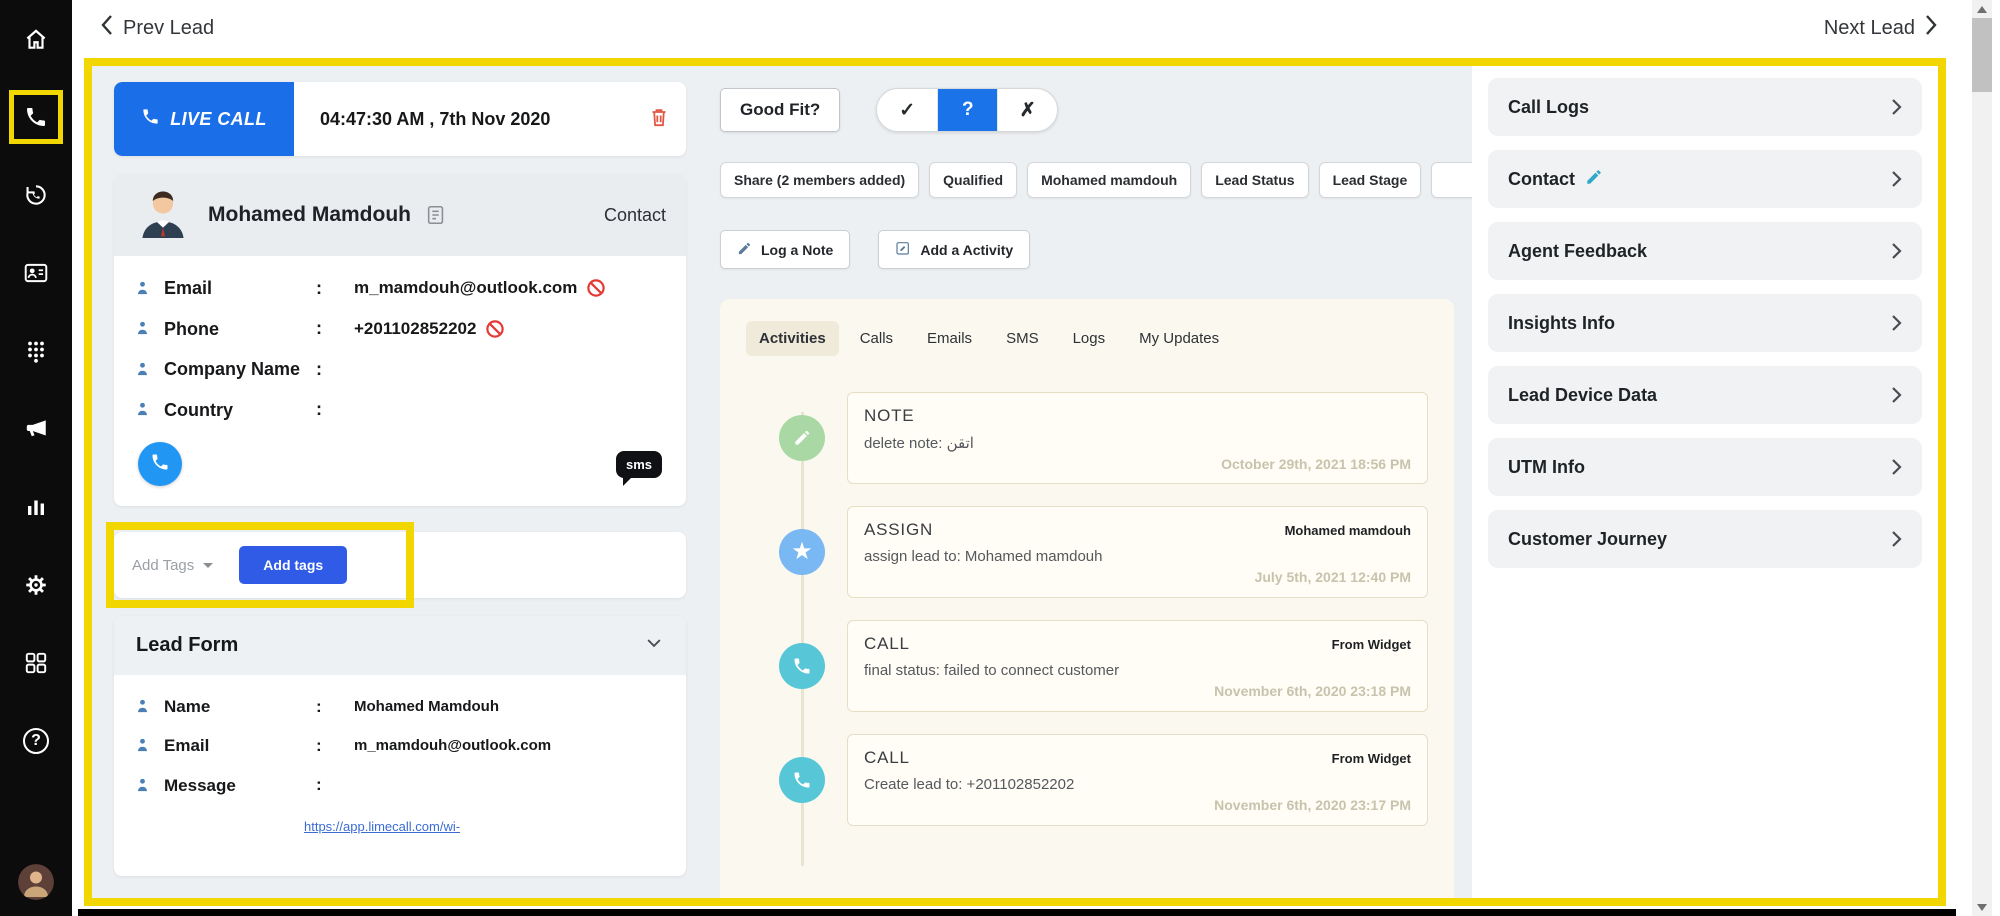 This screenshot has width=2000, height=916. What do you see at coordinates (1089, 338) in the screenshot?
I see `tab-logs: Logs` at bounding box center [1089, 338].